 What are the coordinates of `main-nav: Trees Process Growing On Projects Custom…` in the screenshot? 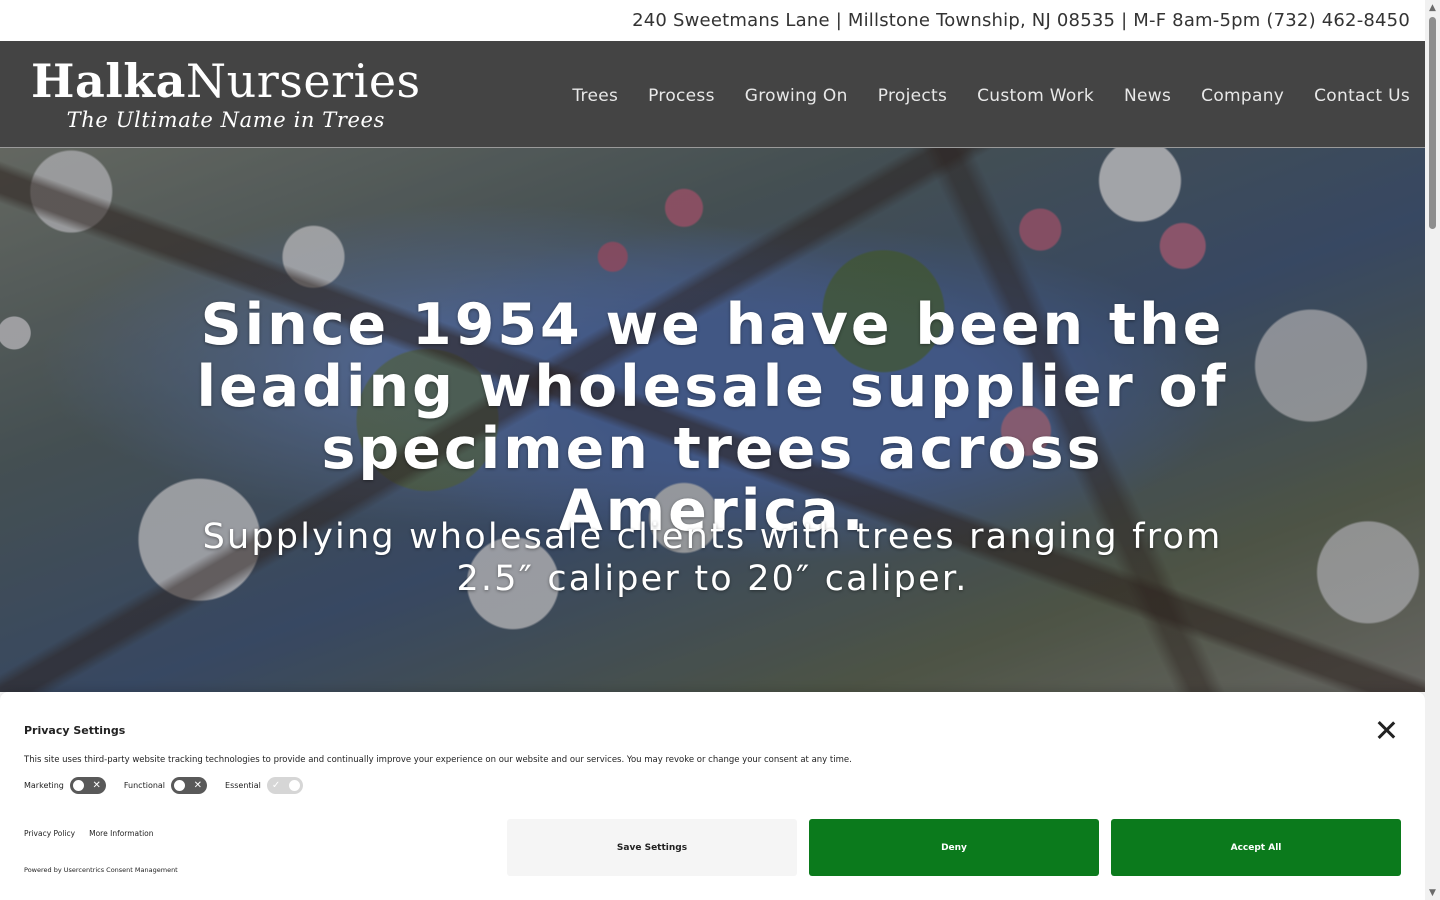 It's located at (976, 96).